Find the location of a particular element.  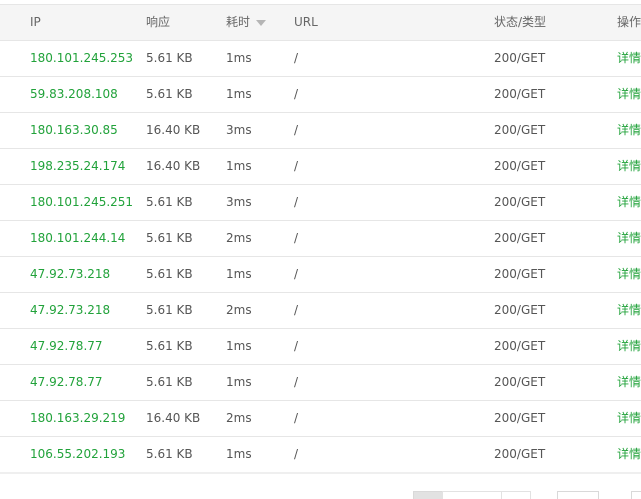

horizontal-scrollbar is located at coordinates (320, 473).